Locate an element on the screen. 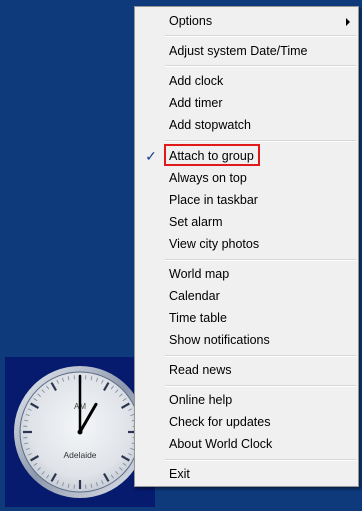 Image resolution: width=362 pixels, height=511 pixels. menu-item-label: Exit is located at coordinates (179, 474).